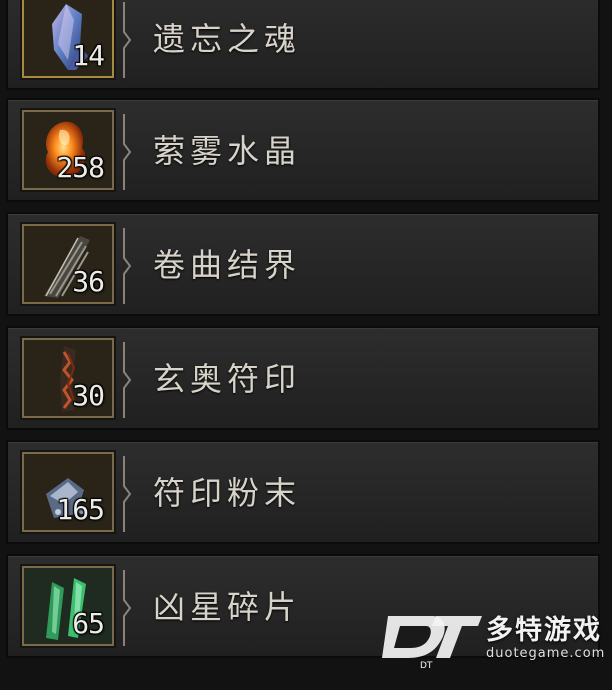 The height and width of the screenshot is (690, 612). What do you see at coordinates (303, 45) in the screenshot?
I see `inventory-row-forgotten-soul: 14 遗忘之魂` at bounding box center [303, 45].